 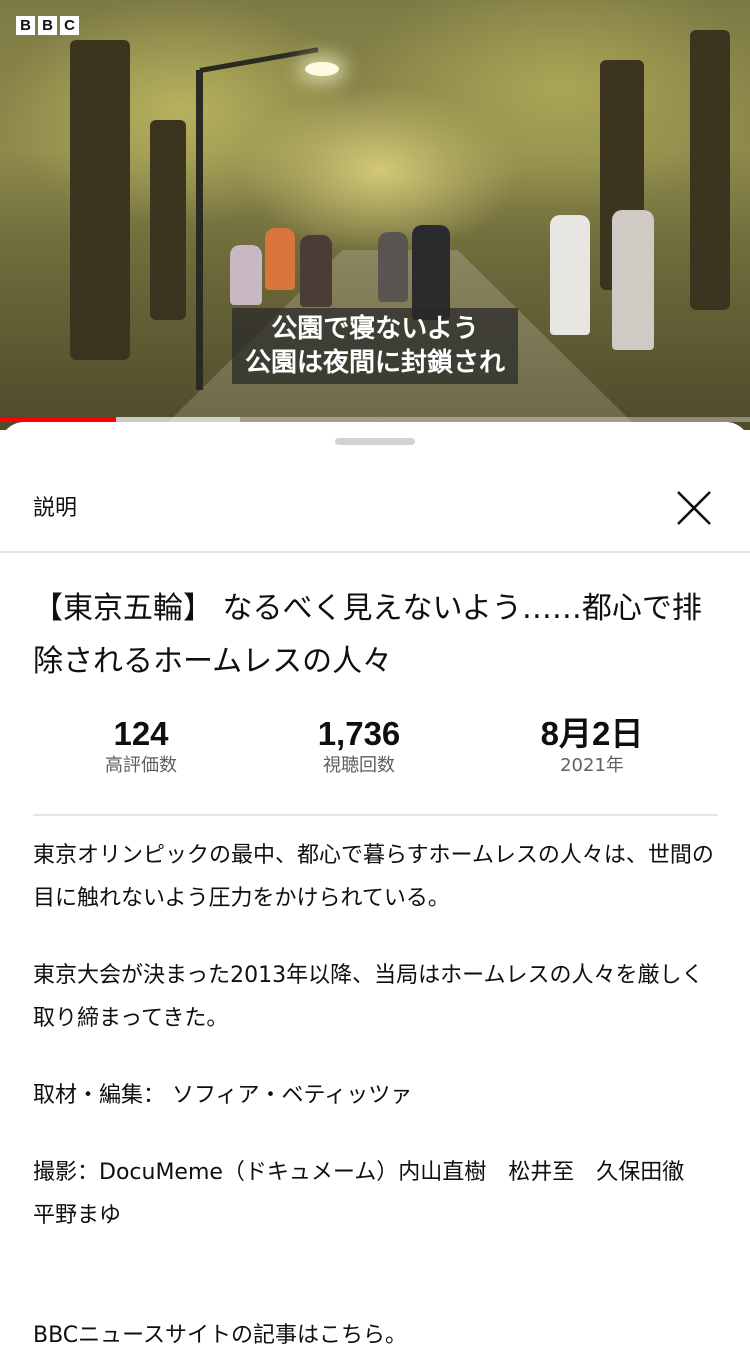 I want to click on street-lamp-light, so click(x=322, y=69).